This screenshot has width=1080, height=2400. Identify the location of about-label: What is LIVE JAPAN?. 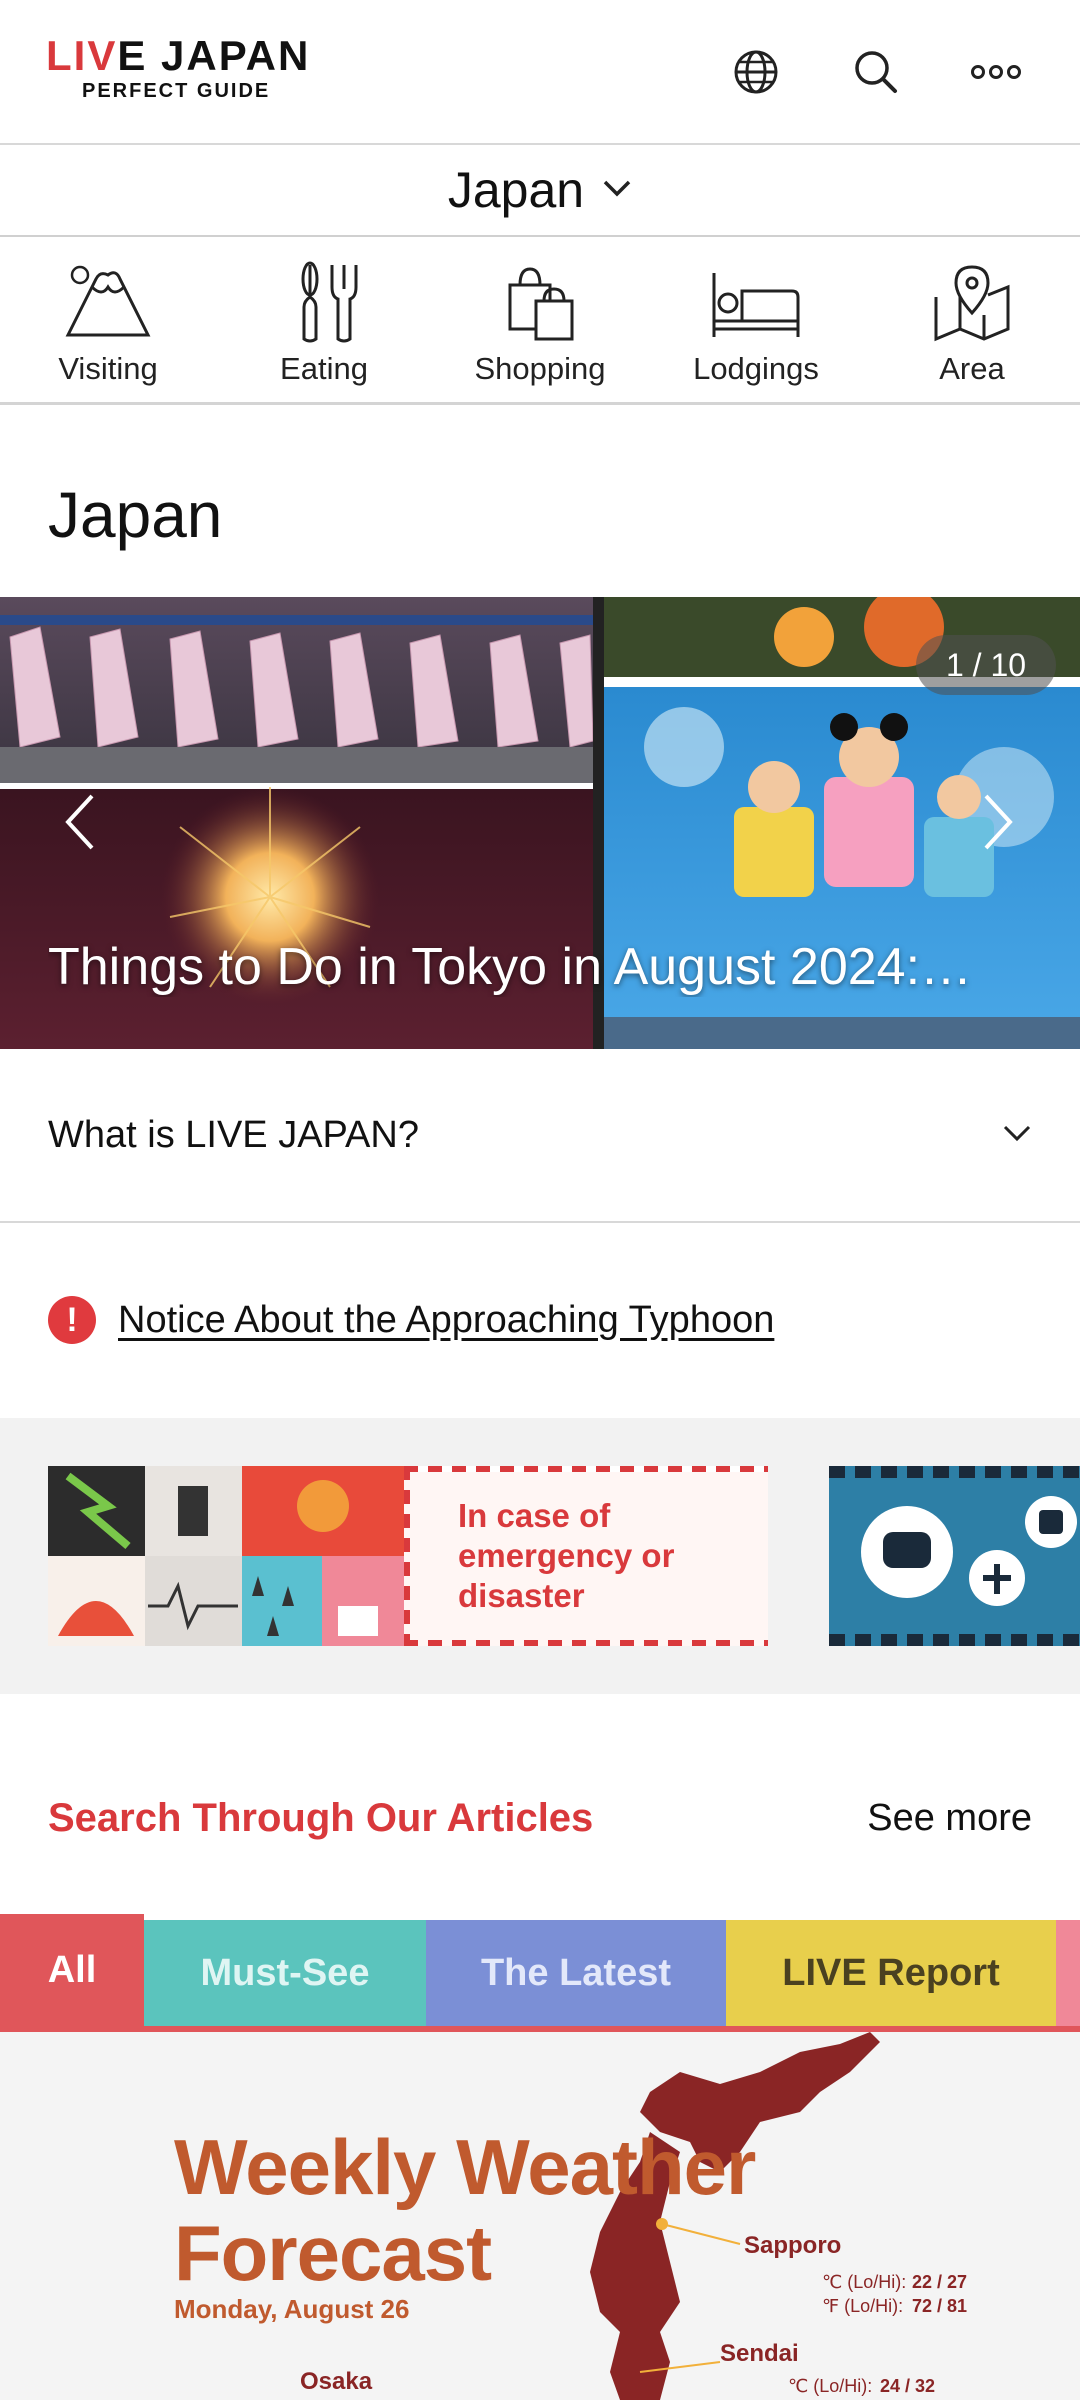
(233, 1134).